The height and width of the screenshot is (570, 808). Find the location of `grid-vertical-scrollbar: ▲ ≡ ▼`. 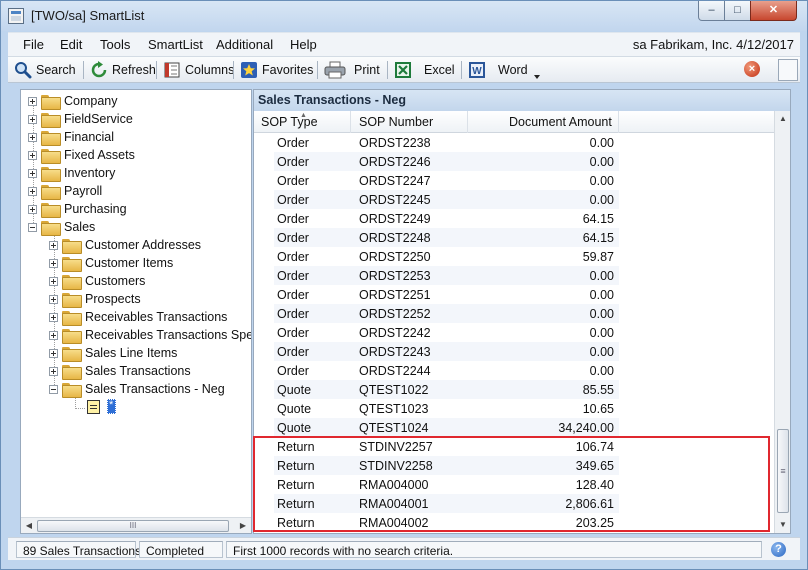

grid-vertical-scrollbar: ▲ ≡ ▼ is located at coordinates (782, 322).